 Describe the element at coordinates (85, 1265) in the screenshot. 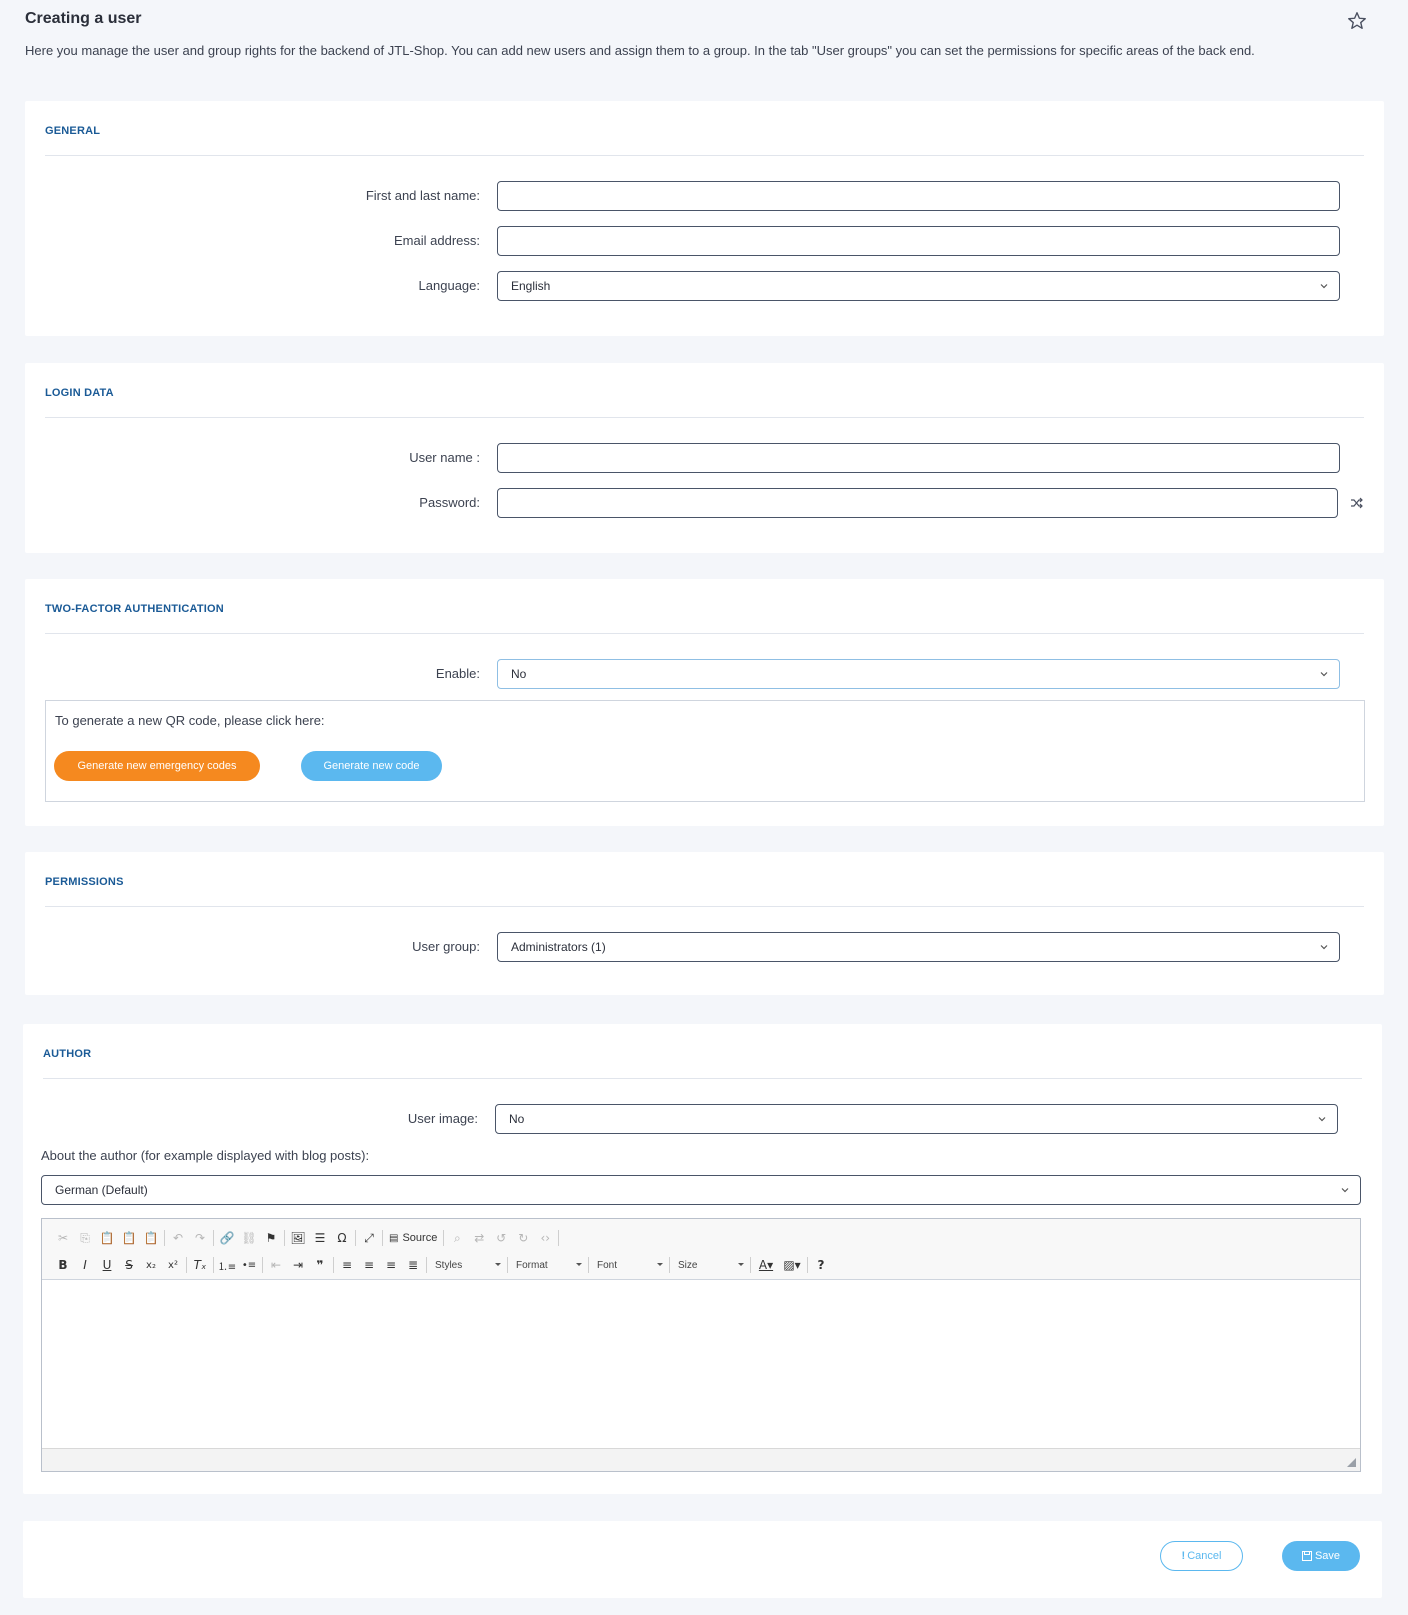

I see `italic-icon: I` at that location.